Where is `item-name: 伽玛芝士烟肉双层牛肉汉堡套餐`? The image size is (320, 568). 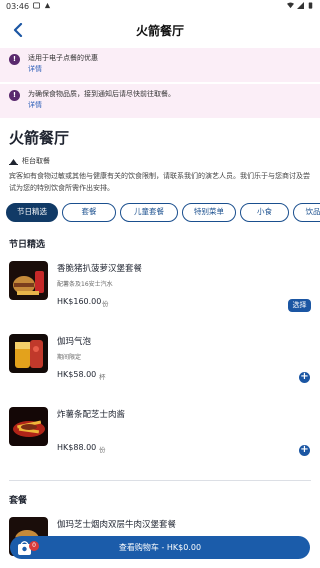
item-name: 伽玛芝士烟肉双层牛肉汉堡套餐 is located at coordinates (117, 525).